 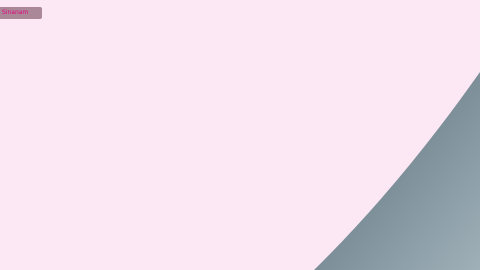 I want to click on corner-tab-label: Sinanam, so click(x=15, y=12).